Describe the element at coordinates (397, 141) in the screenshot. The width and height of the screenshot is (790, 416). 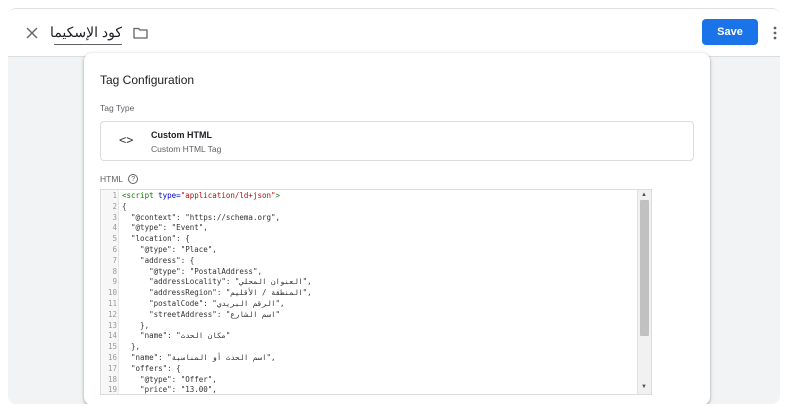
I see `tag-type-selector: <> Custom HTML Custom HTML Tag` at that location.